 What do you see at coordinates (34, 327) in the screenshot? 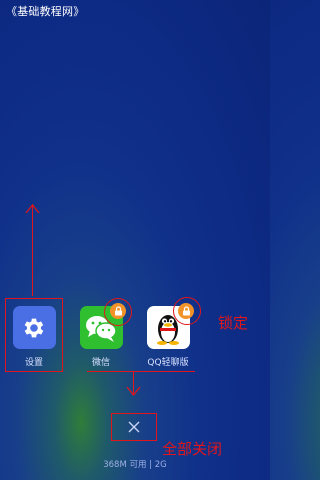
I see `gear-icon` at bounding box center [34, 327].